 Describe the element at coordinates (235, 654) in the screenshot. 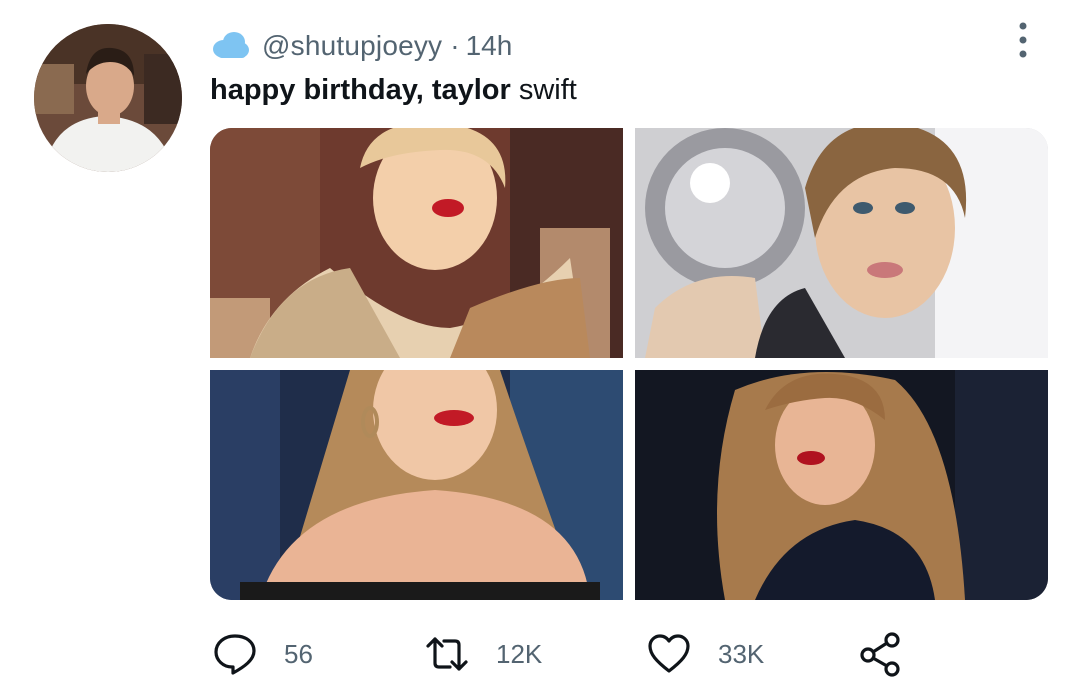

I see `reply-icon` at that location.